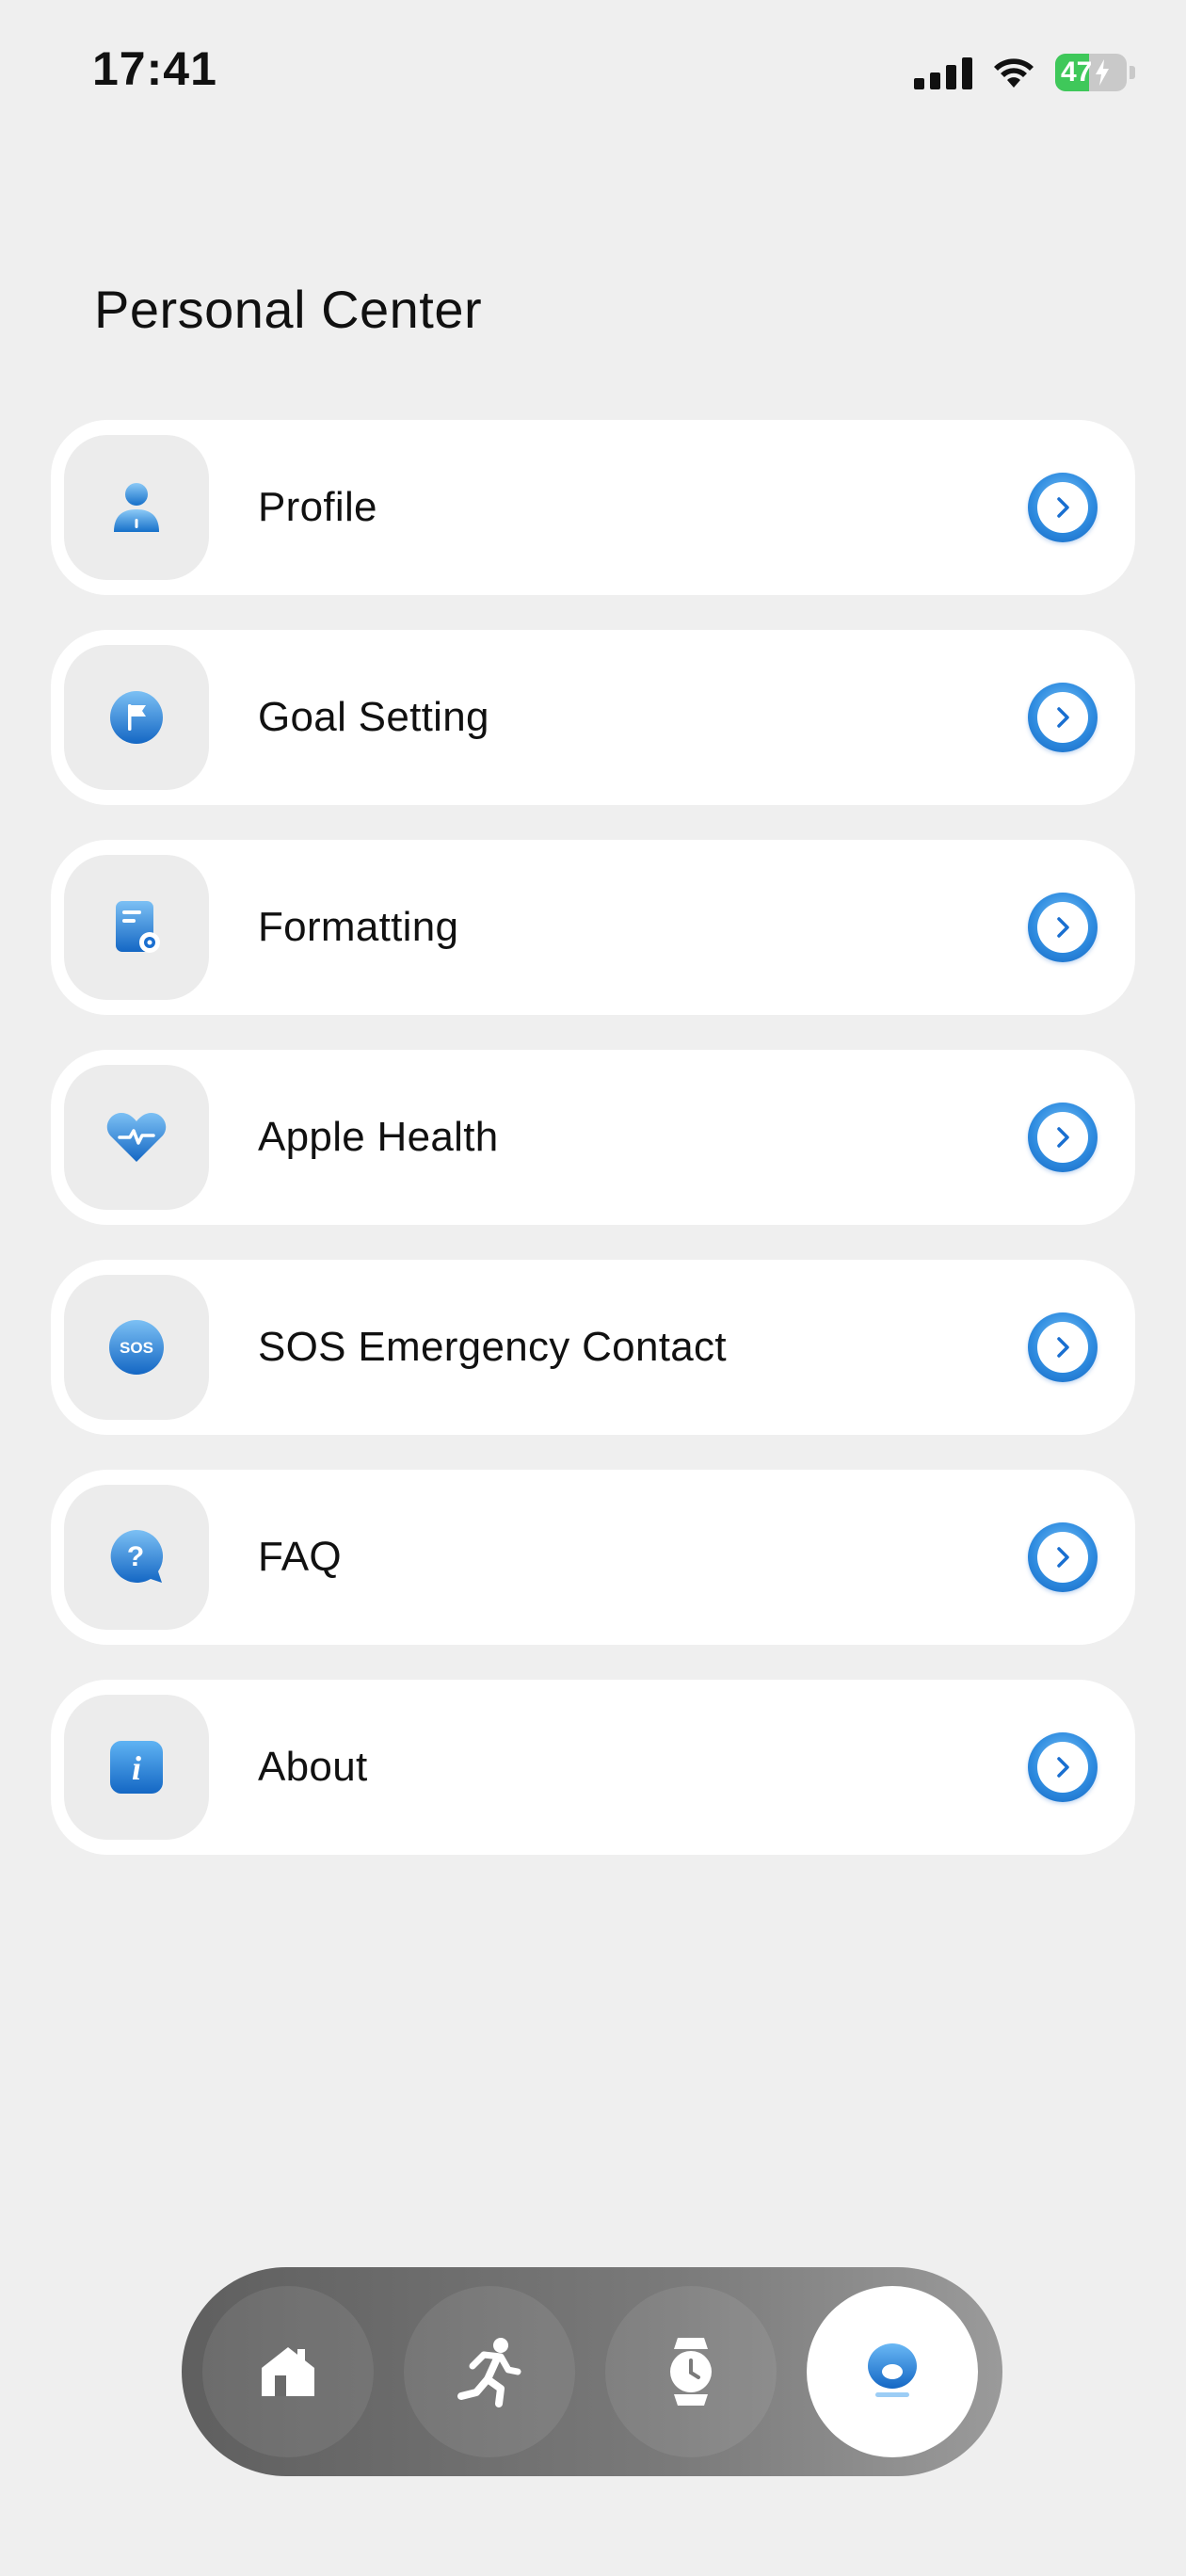 The width and height of the screenshot is (1186, 2576). I want to click on icon-container: SOS, so click(136, 1347).